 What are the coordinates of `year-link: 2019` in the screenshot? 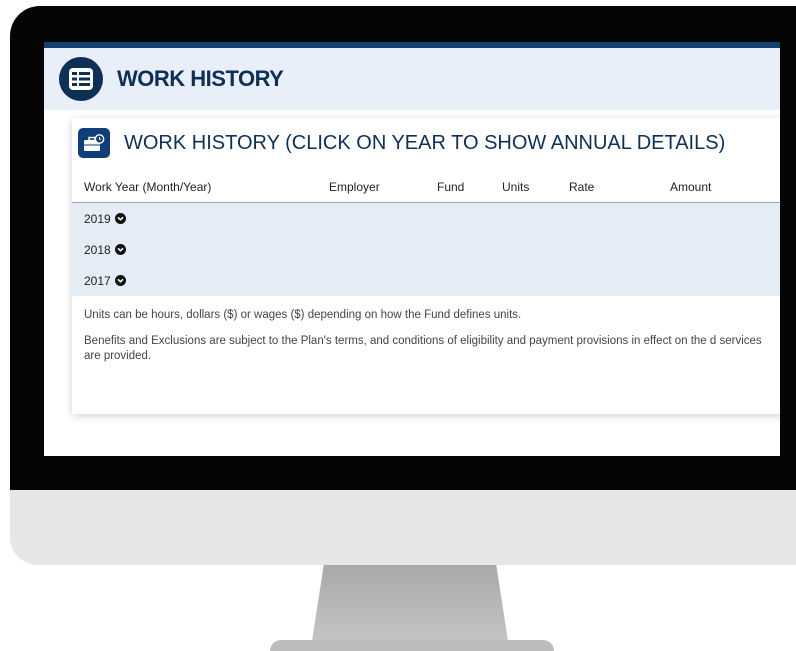 It's located at (97, 219).